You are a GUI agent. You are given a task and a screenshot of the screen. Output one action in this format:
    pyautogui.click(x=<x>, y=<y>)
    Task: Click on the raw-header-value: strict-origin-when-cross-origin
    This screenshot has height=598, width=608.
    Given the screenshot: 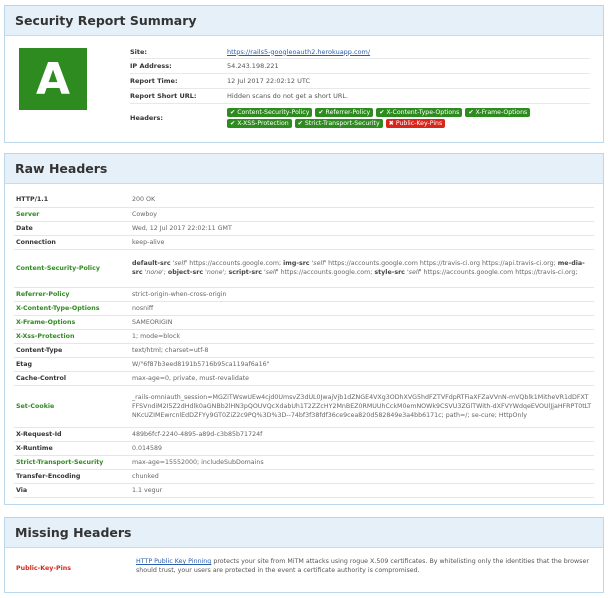 What is the action you would take?
    pyautogui.click(x=362, y=294)
    